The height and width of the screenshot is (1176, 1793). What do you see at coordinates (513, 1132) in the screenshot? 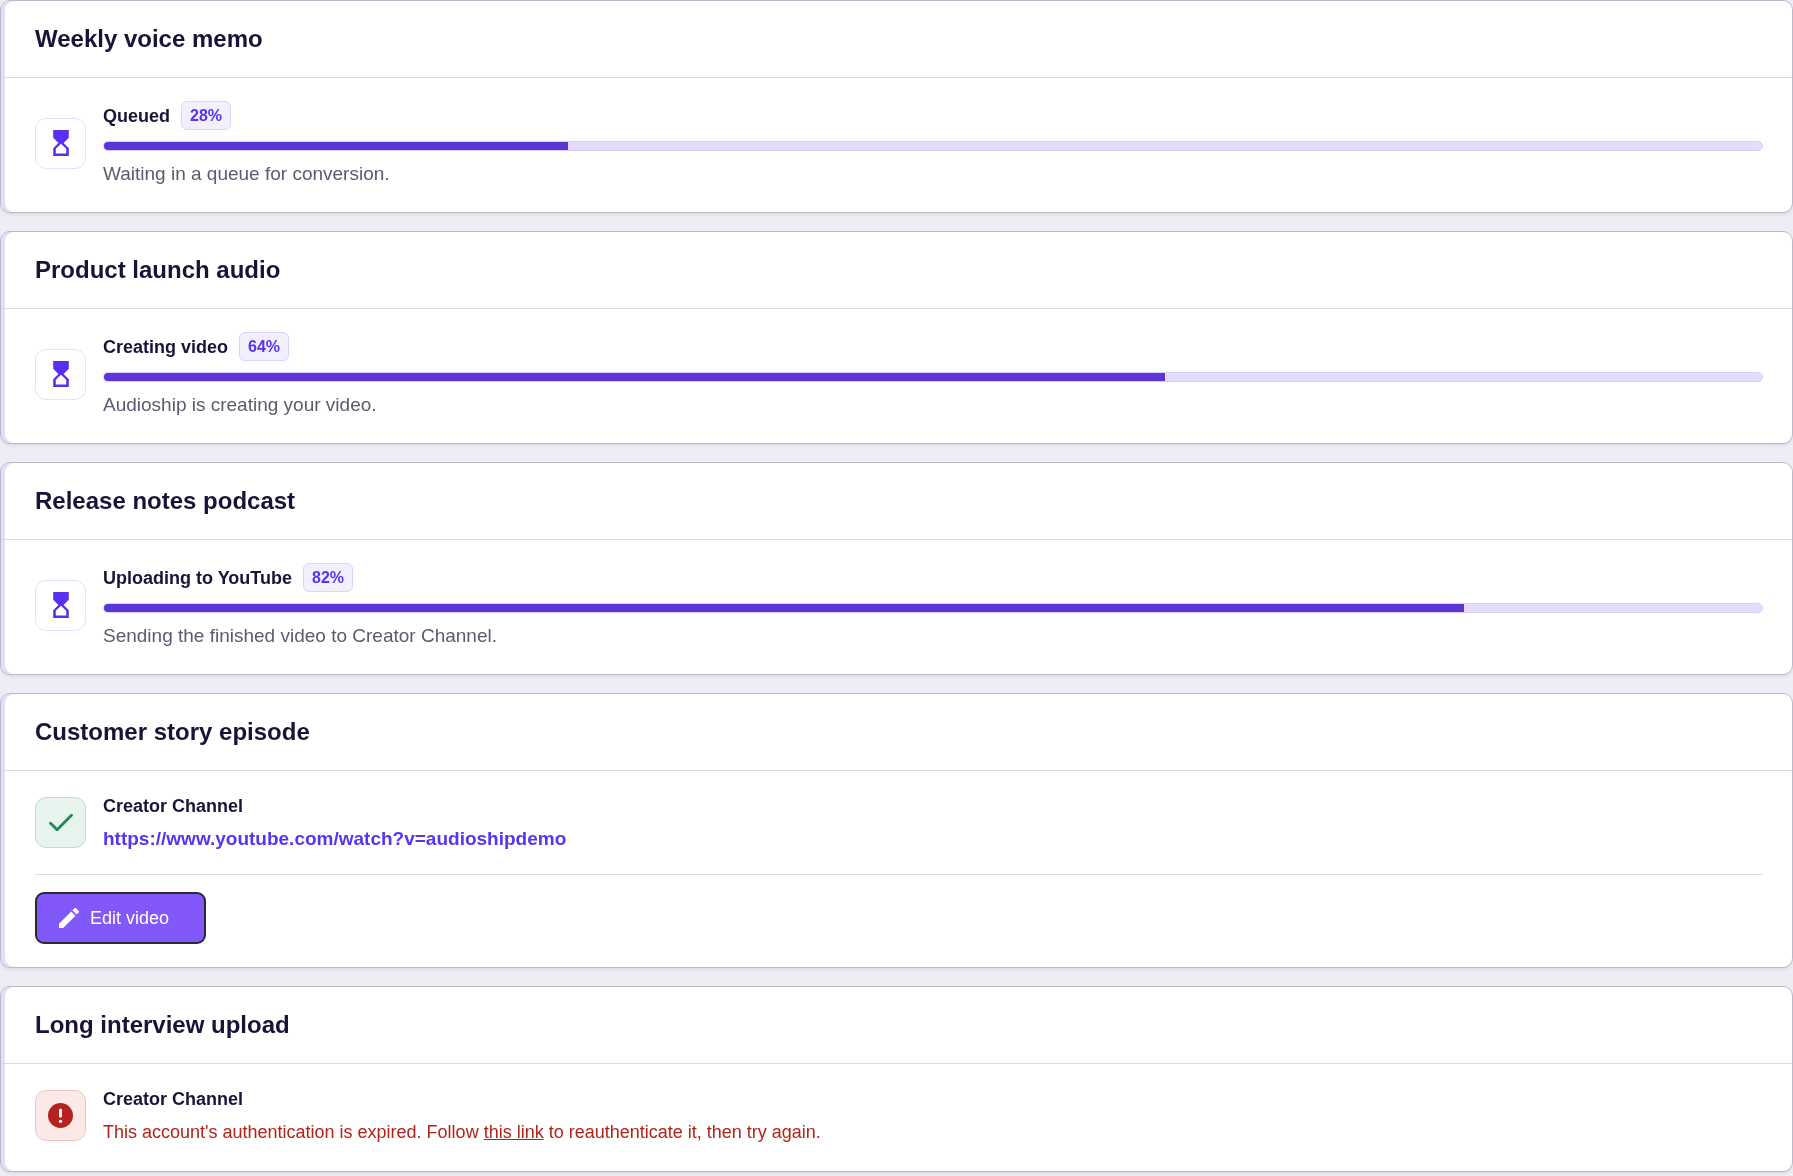
I see `reauth-link: this link` at bounding box center [513, 1132].